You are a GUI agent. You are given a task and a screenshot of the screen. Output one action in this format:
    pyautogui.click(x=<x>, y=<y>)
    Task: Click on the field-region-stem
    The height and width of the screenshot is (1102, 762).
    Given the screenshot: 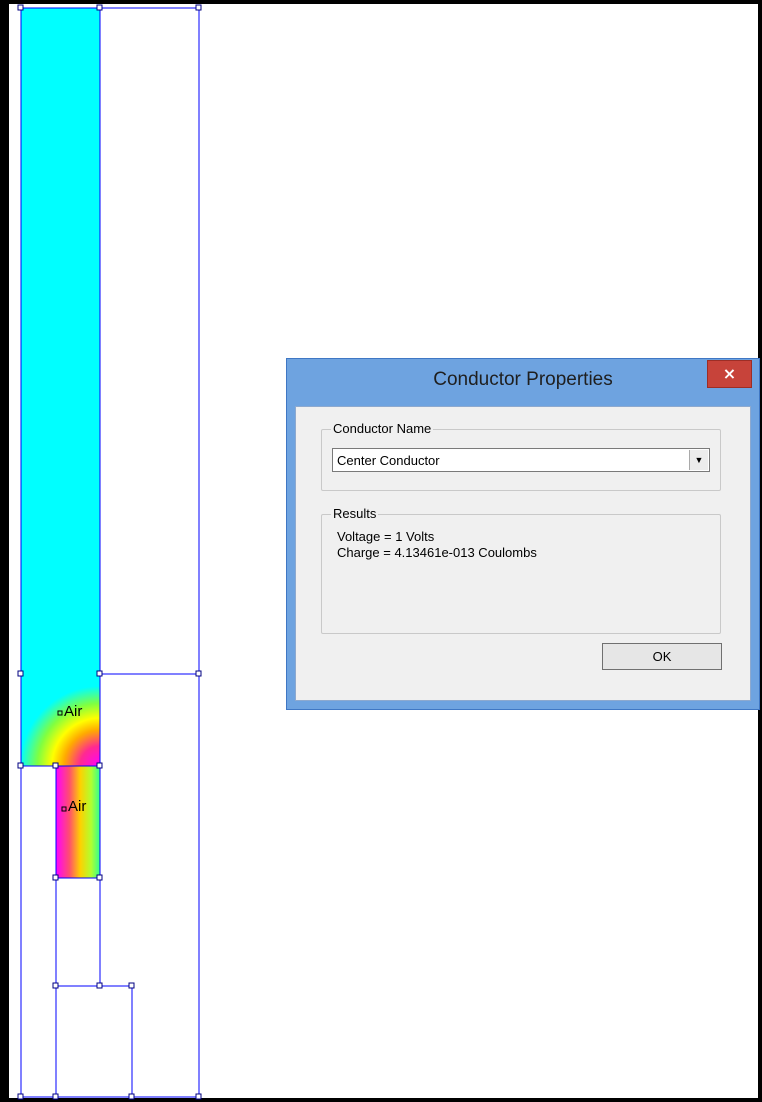 What is the action you would take?
    pyautogui.click(x=78, y=822)
    